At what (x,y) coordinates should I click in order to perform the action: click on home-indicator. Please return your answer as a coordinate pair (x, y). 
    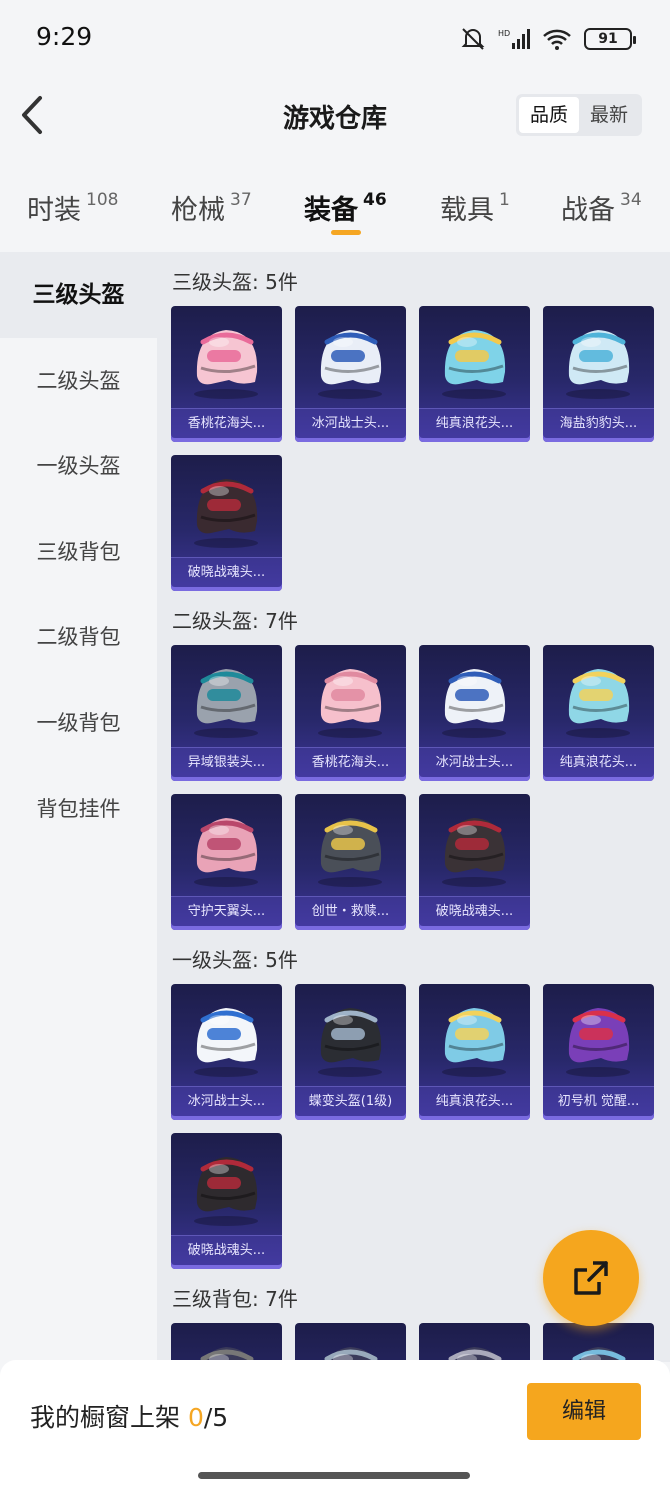
    Looking at the image, I should click on (334, 1475).